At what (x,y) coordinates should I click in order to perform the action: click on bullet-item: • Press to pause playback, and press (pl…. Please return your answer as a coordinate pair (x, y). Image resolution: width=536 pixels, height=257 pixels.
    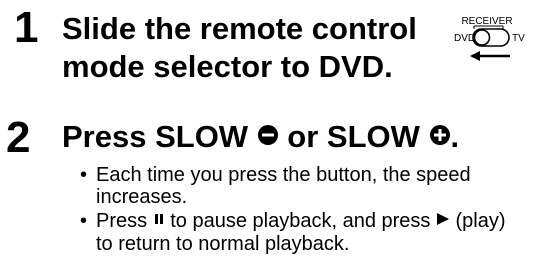
    Looking at the image, I should click on (300, 232).